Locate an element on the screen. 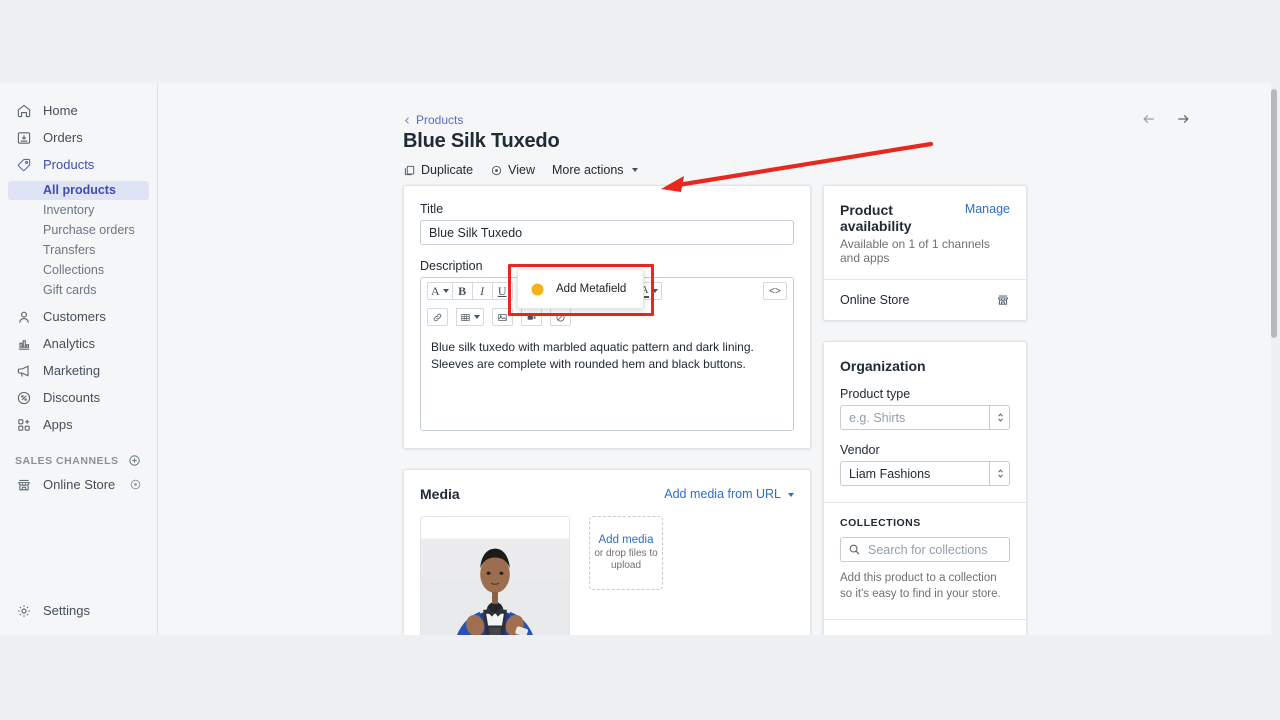  tags-section: TAGS View all tags men × is located at coordinates (925, 627).